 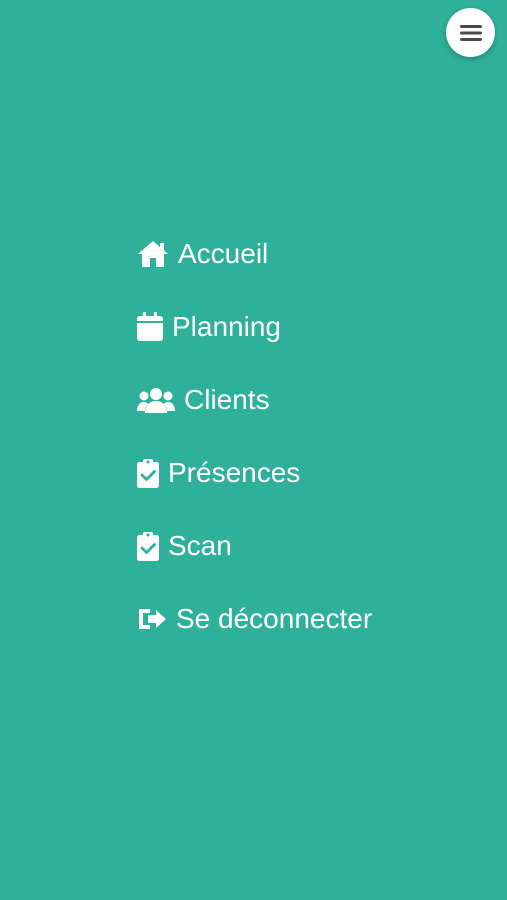 I want to click on nav-label: Scan, so click(x=200, y=545).